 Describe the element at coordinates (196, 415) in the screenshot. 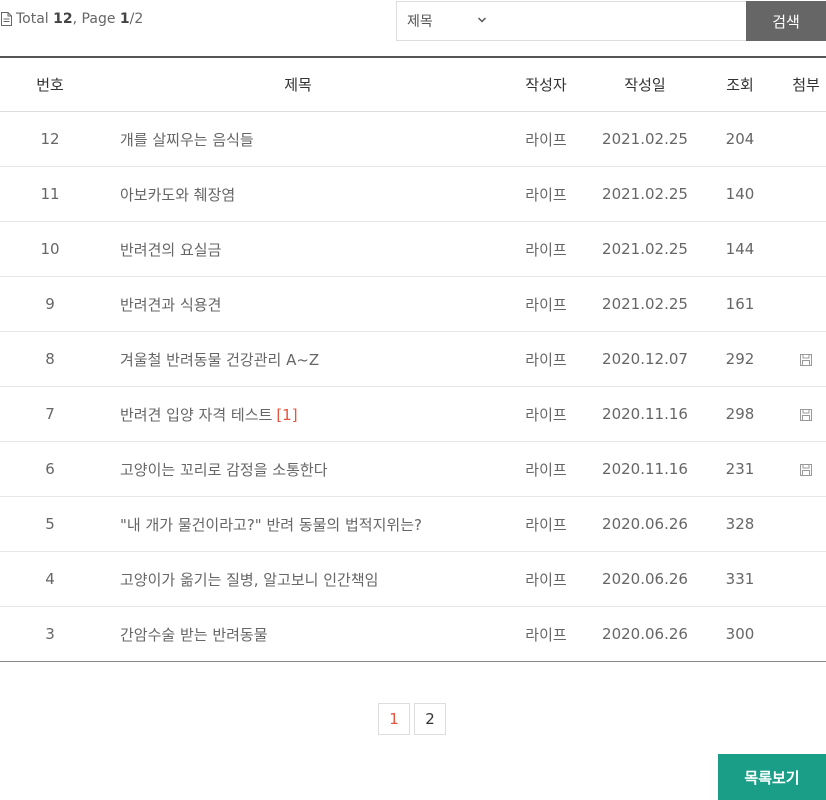

I see `post-title-link: 반려견 입양 자격 테스트` at that location.